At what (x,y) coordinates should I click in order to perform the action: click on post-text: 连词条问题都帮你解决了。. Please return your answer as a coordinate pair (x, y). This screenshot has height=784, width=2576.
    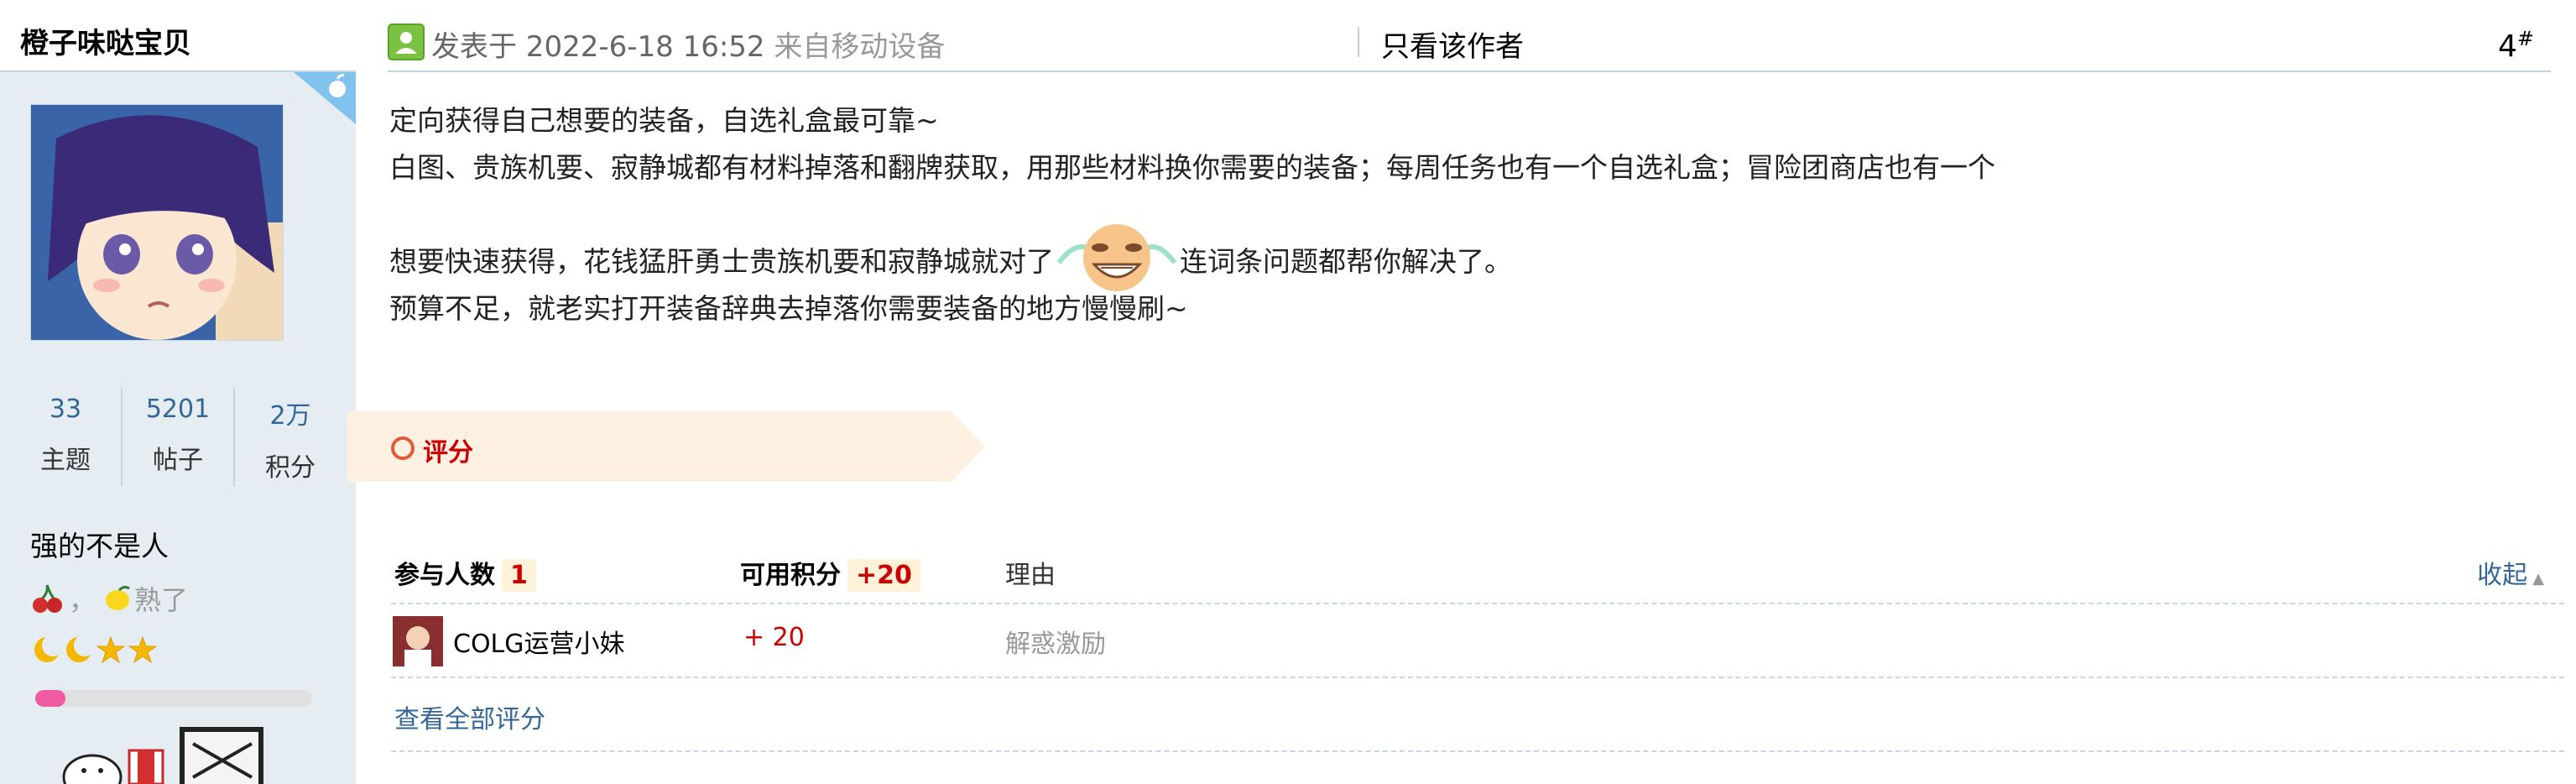
    Looking at the image, I should click on (1346, 261).